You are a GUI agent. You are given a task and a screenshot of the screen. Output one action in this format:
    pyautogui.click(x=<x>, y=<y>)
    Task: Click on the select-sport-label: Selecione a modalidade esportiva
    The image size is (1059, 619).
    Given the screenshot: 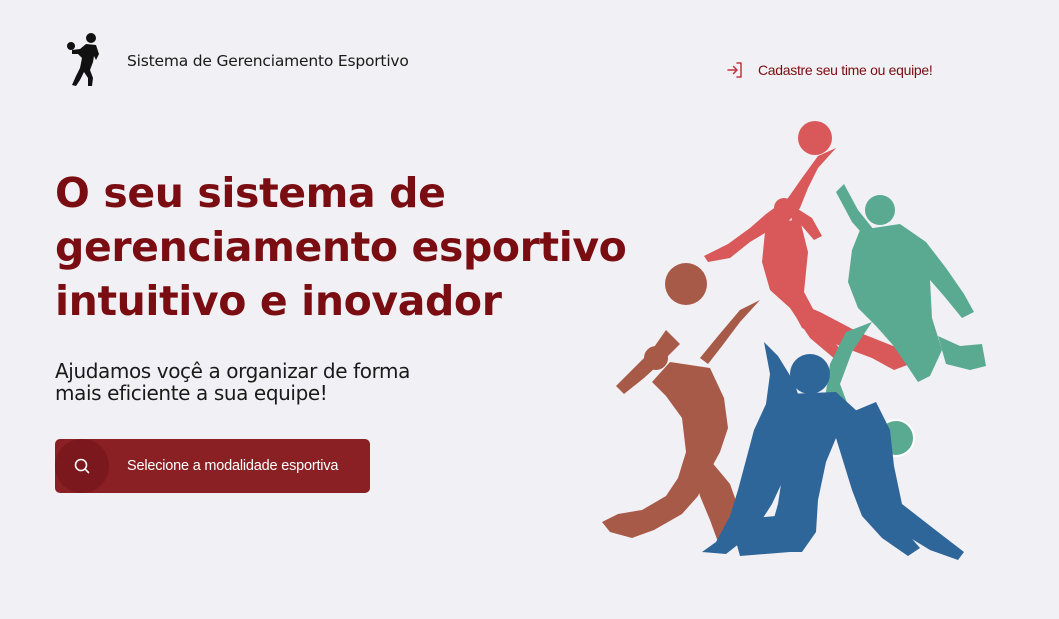 What is the action you would take?
    pyautogui.click(x=233, y=466)
    